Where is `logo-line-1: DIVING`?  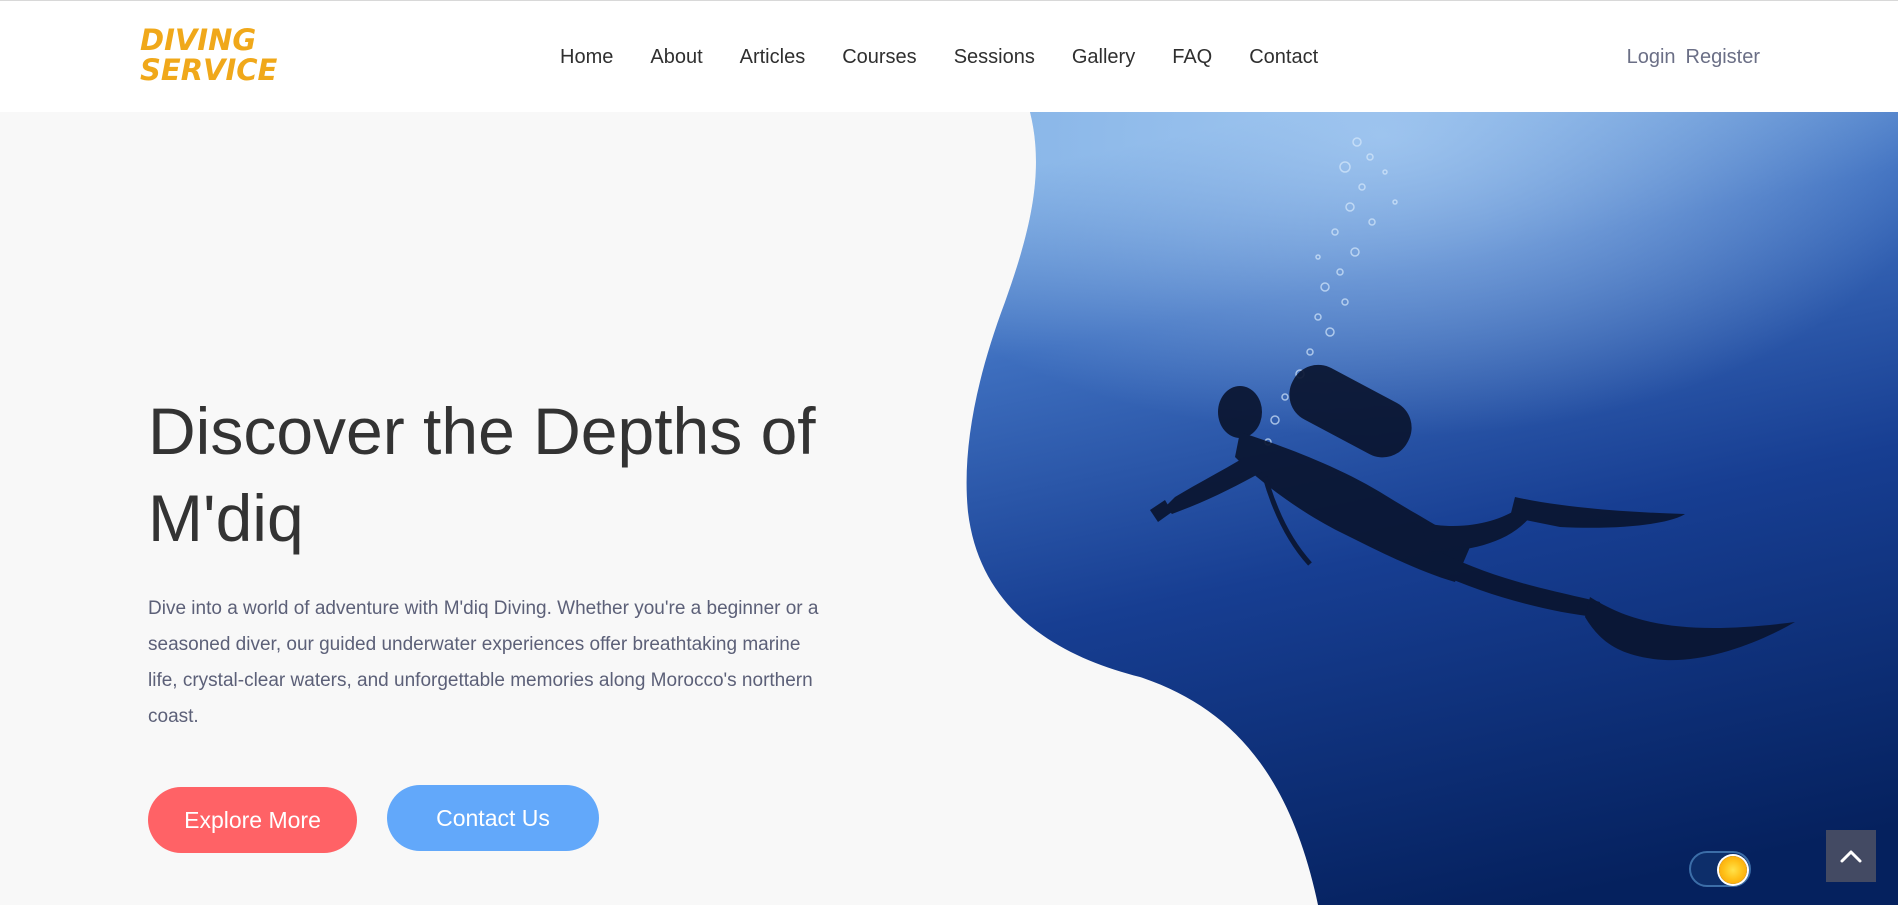
logo-line-1: DIVING is located at coordinates (198, 40).